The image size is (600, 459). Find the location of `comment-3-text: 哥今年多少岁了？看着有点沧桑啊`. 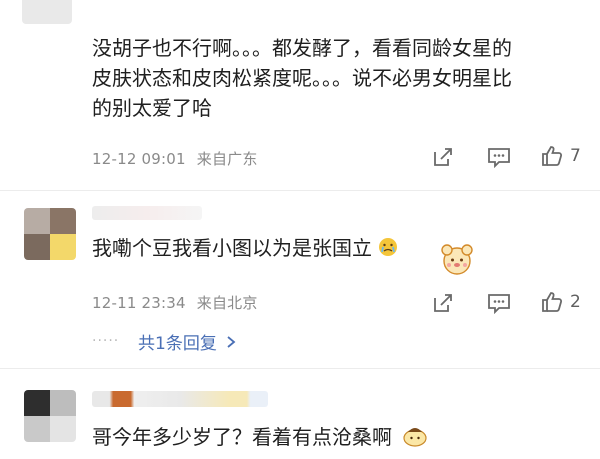

comment-3-text: 哥今年多少岁了？看着有点沧桑啊 is located at coordinates (260, 438).